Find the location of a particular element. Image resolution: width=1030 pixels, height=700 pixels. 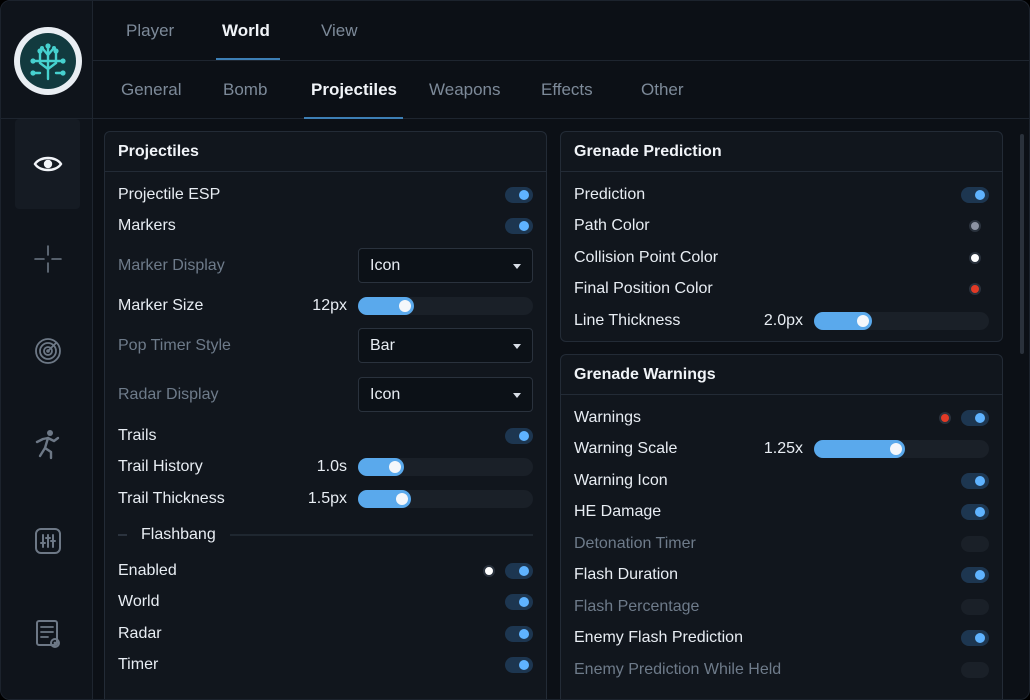

slider-value: 1.5px is located at coordinates (327, 498).